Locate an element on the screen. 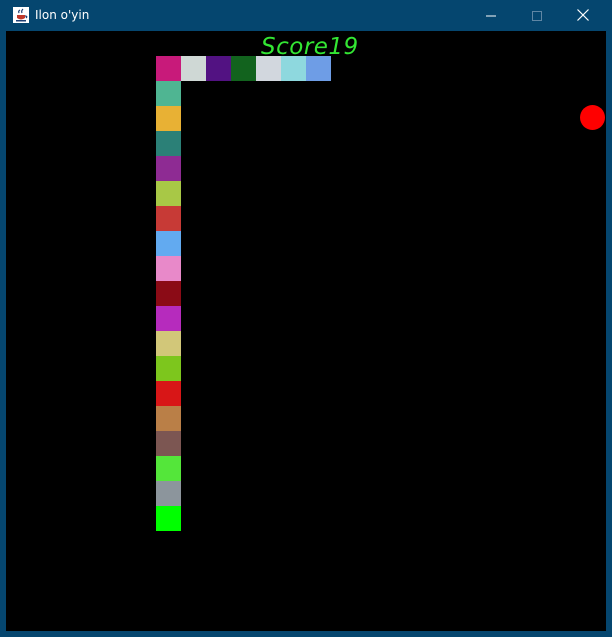  maximize-button is located at coordinates (537, 15).